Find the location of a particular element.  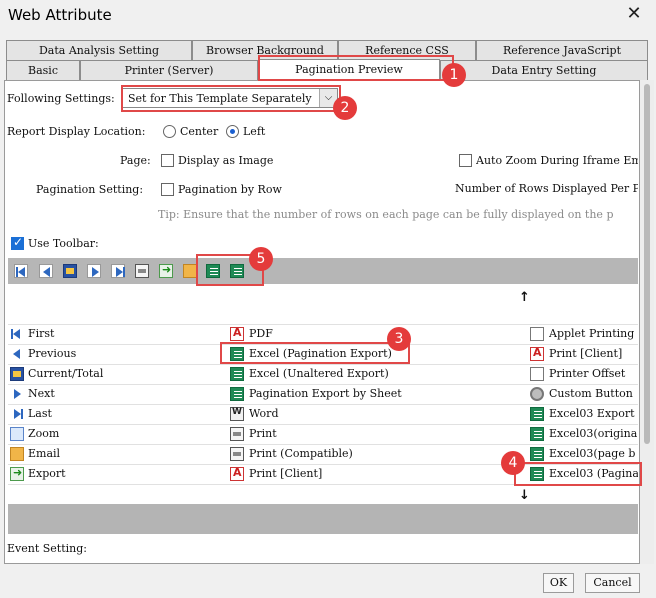

step-badge-1: 1 is located at coordinates (454, 75).